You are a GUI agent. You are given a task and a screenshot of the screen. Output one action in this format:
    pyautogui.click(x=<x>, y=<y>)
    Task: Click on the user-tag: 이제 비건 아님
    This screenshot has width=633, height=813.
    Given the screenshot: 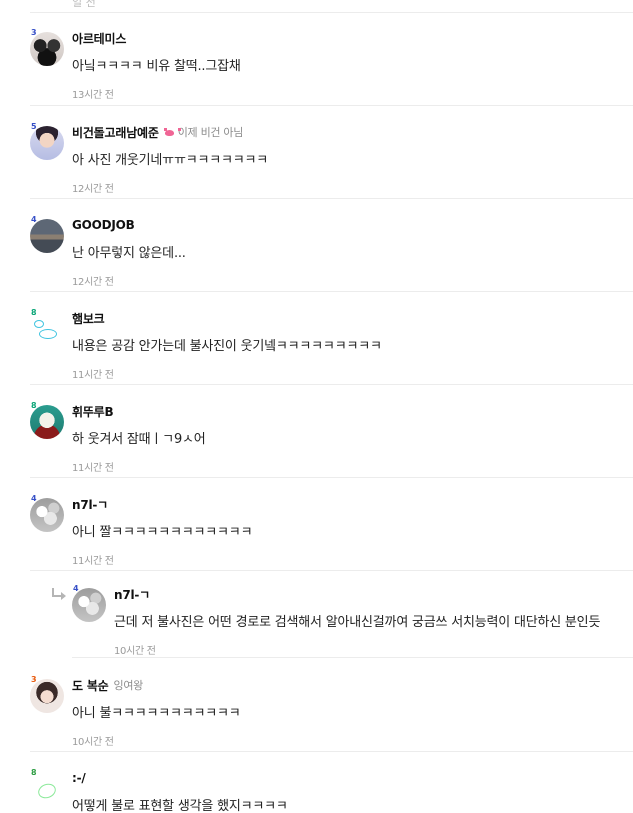 What is the action you would take?
    pyautogui.click(x=203, y=132)
    